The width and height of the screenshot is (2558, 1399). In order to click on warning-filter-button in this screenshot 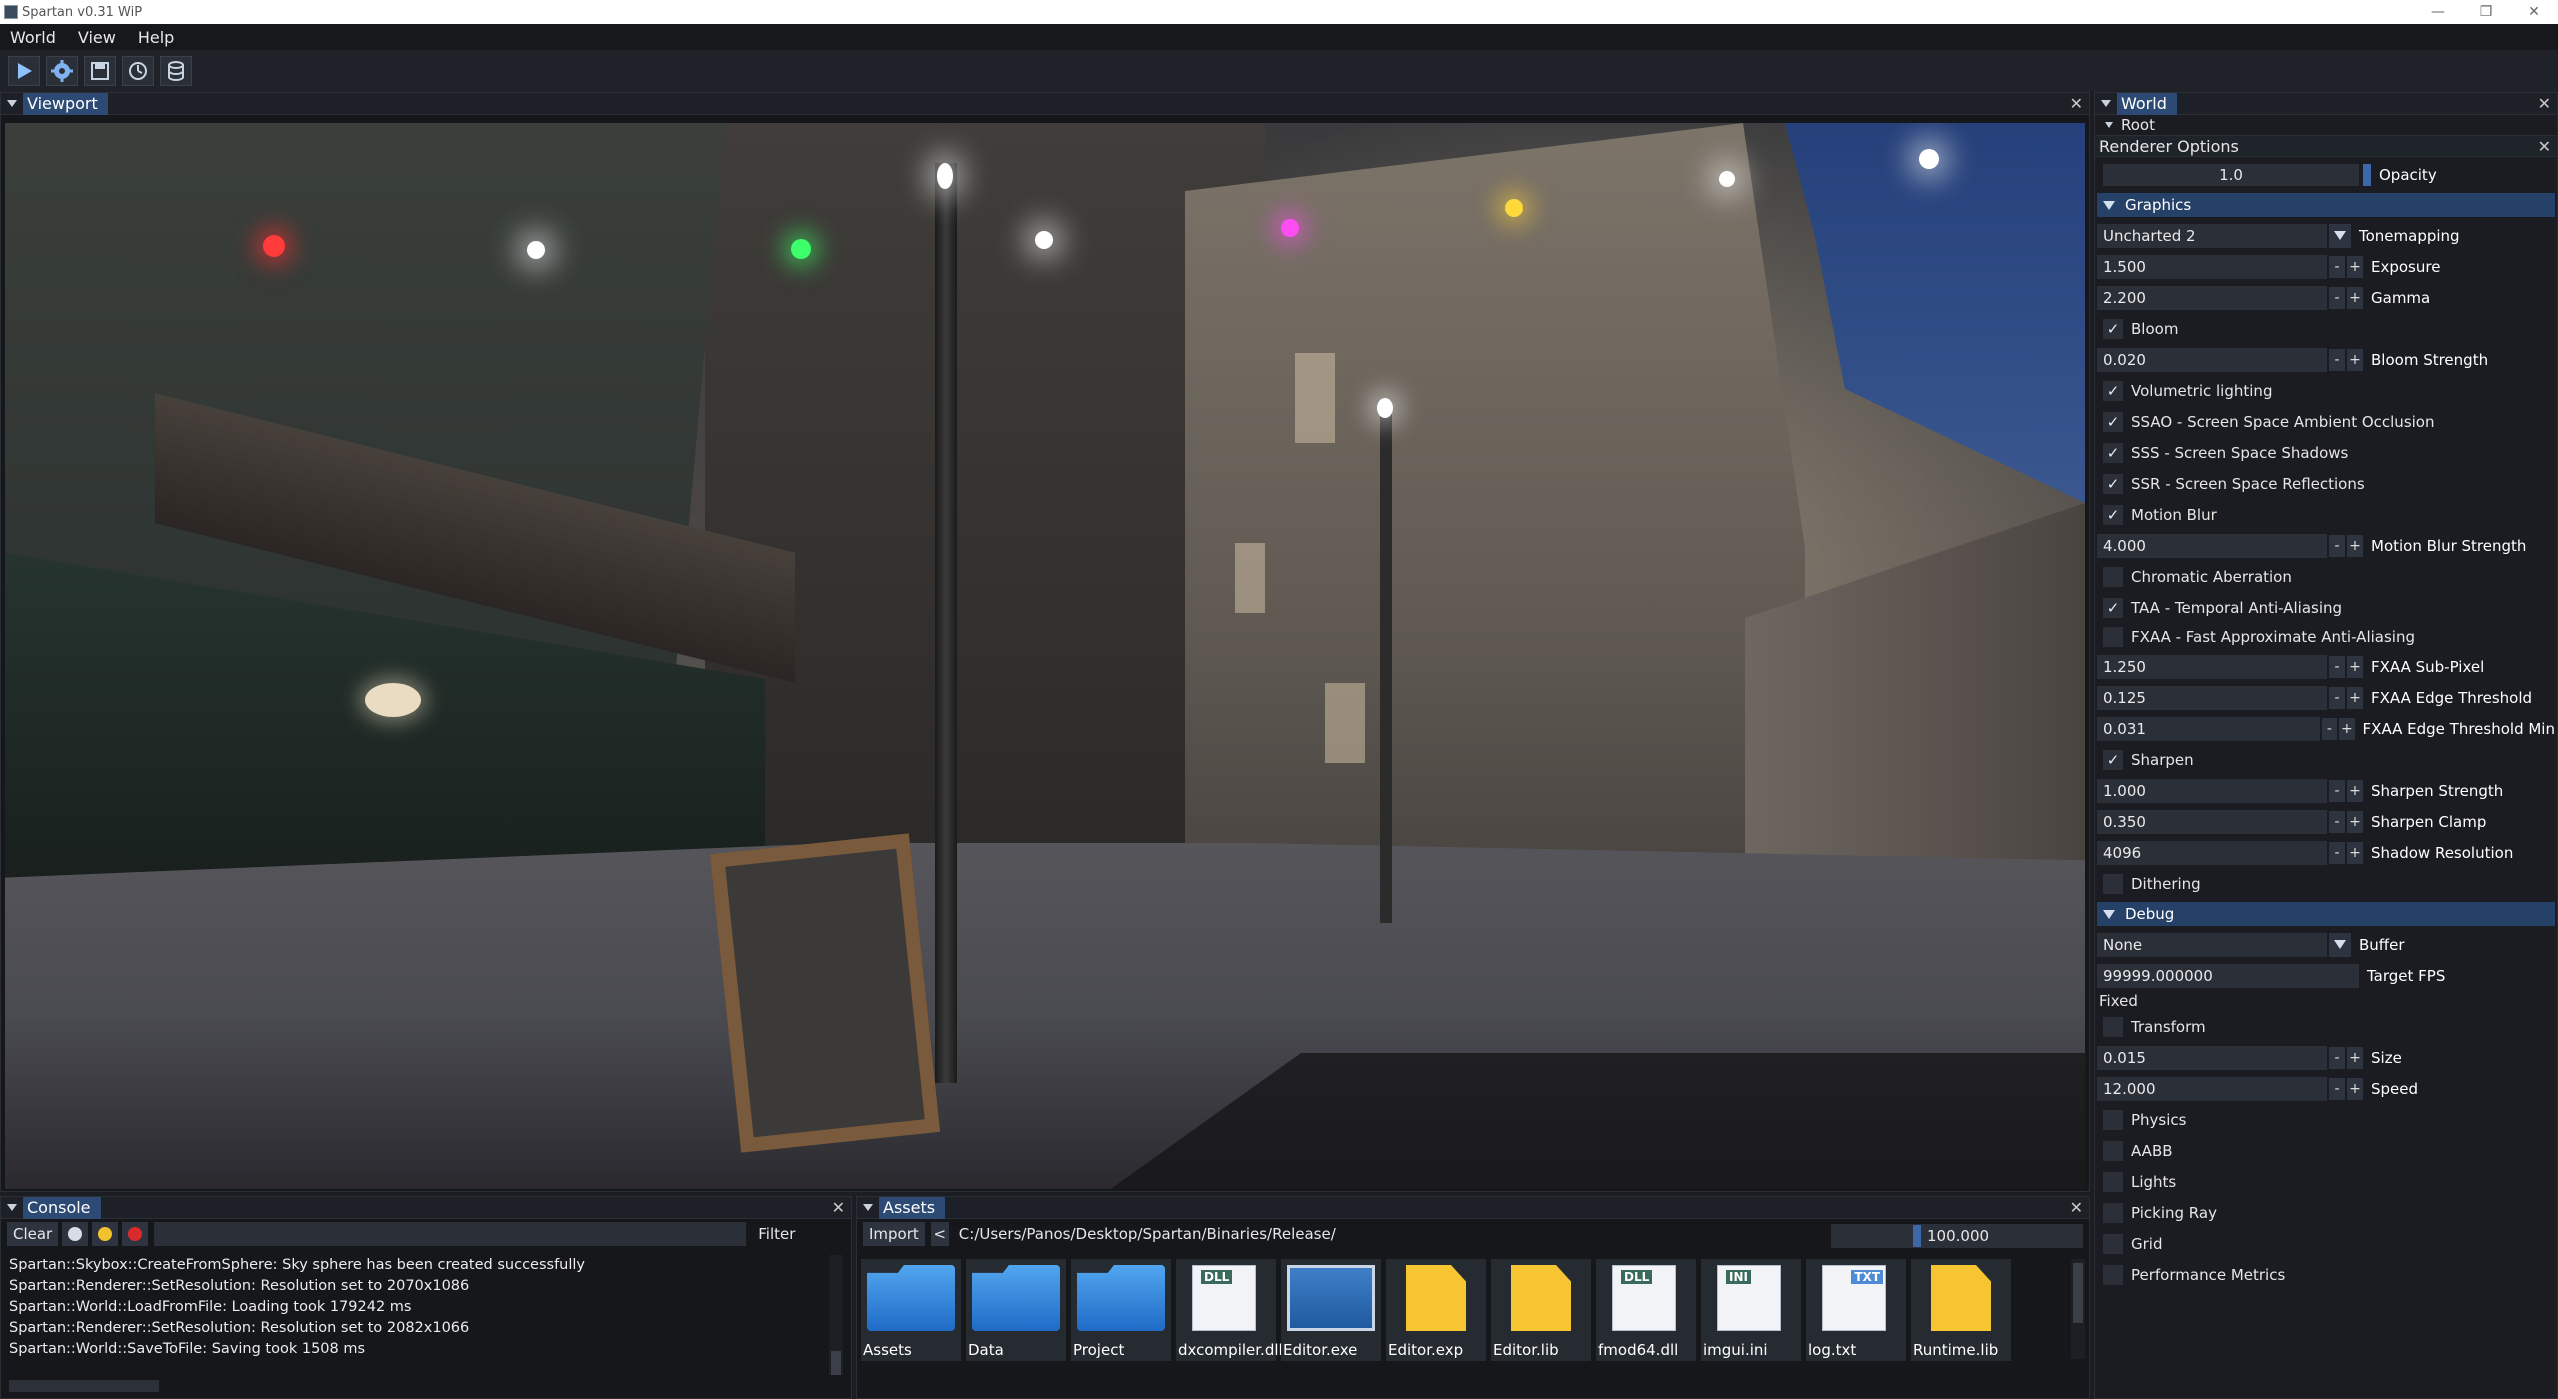, I will do `click(105, 1234)`.